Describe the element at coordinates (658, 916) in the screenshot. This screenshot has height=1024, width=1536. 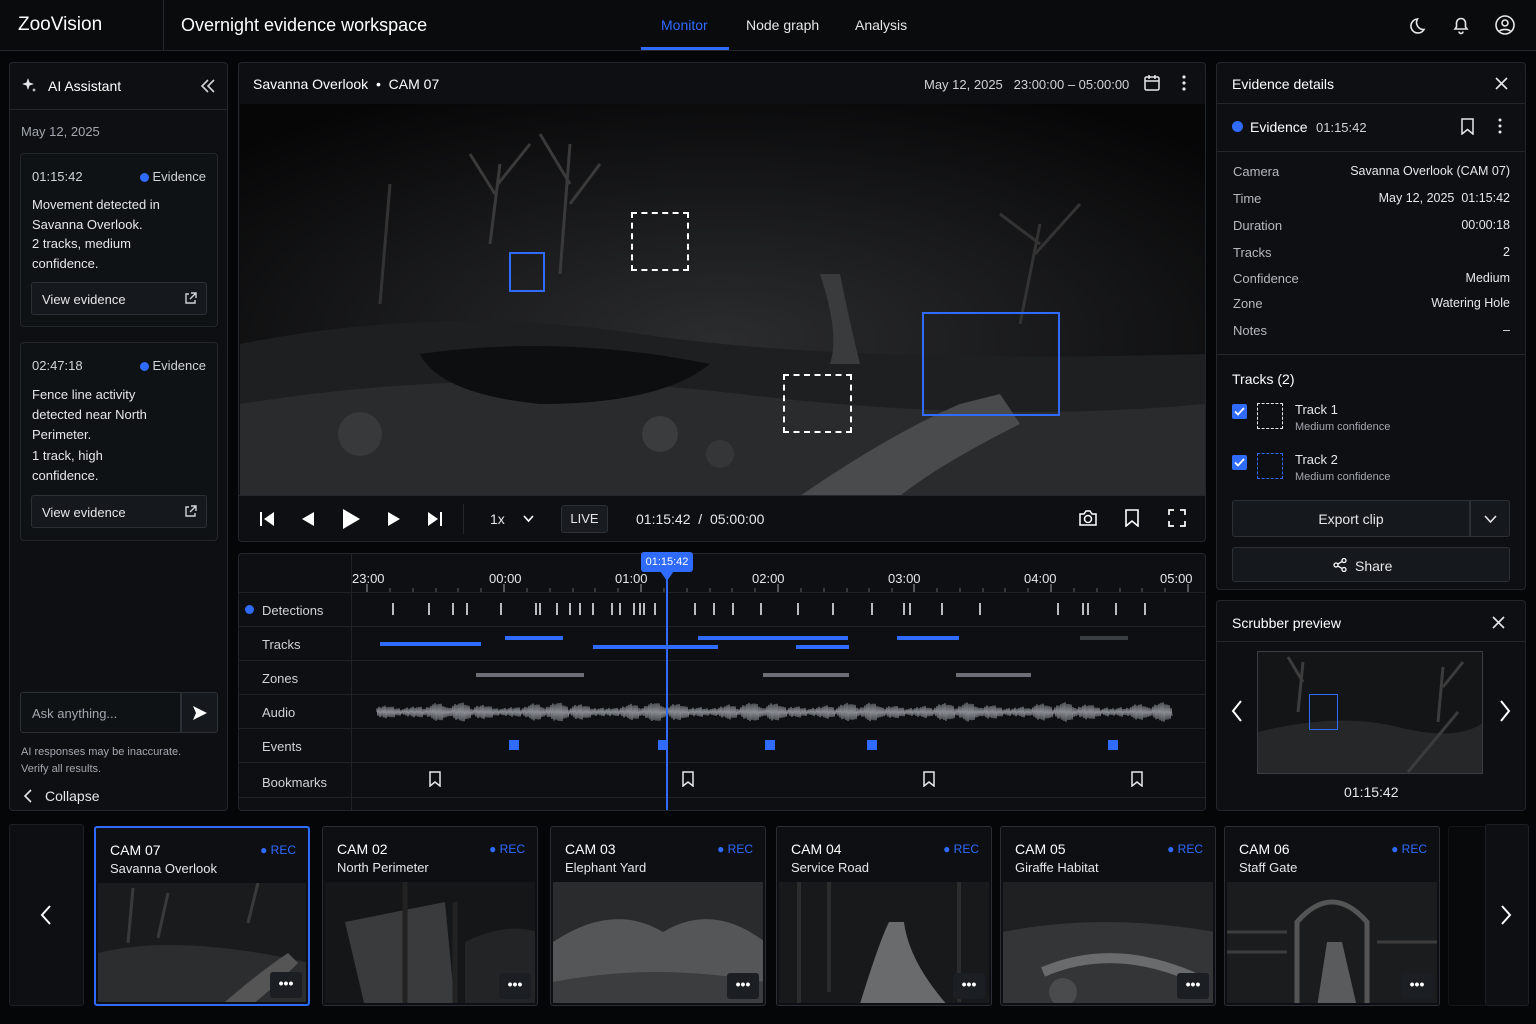
I see `camera-card-cam03: CAM 03 Elephant Yard ● REC •••` at that location.